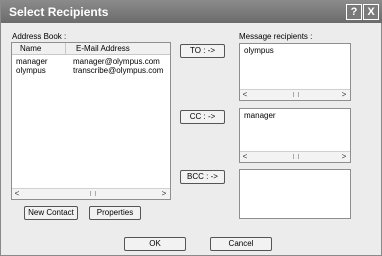 The width and height of the screenshot is (382, 256). I want to click on help-button: ?, so click(354, 12).